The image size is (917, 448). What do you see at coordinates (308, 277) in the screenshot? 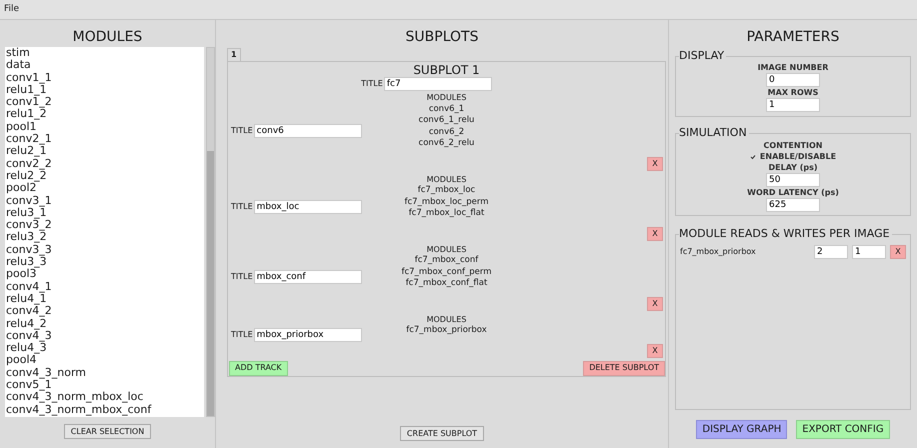
I see `title-field: mbox_conf` at bounding box center [308, 277].